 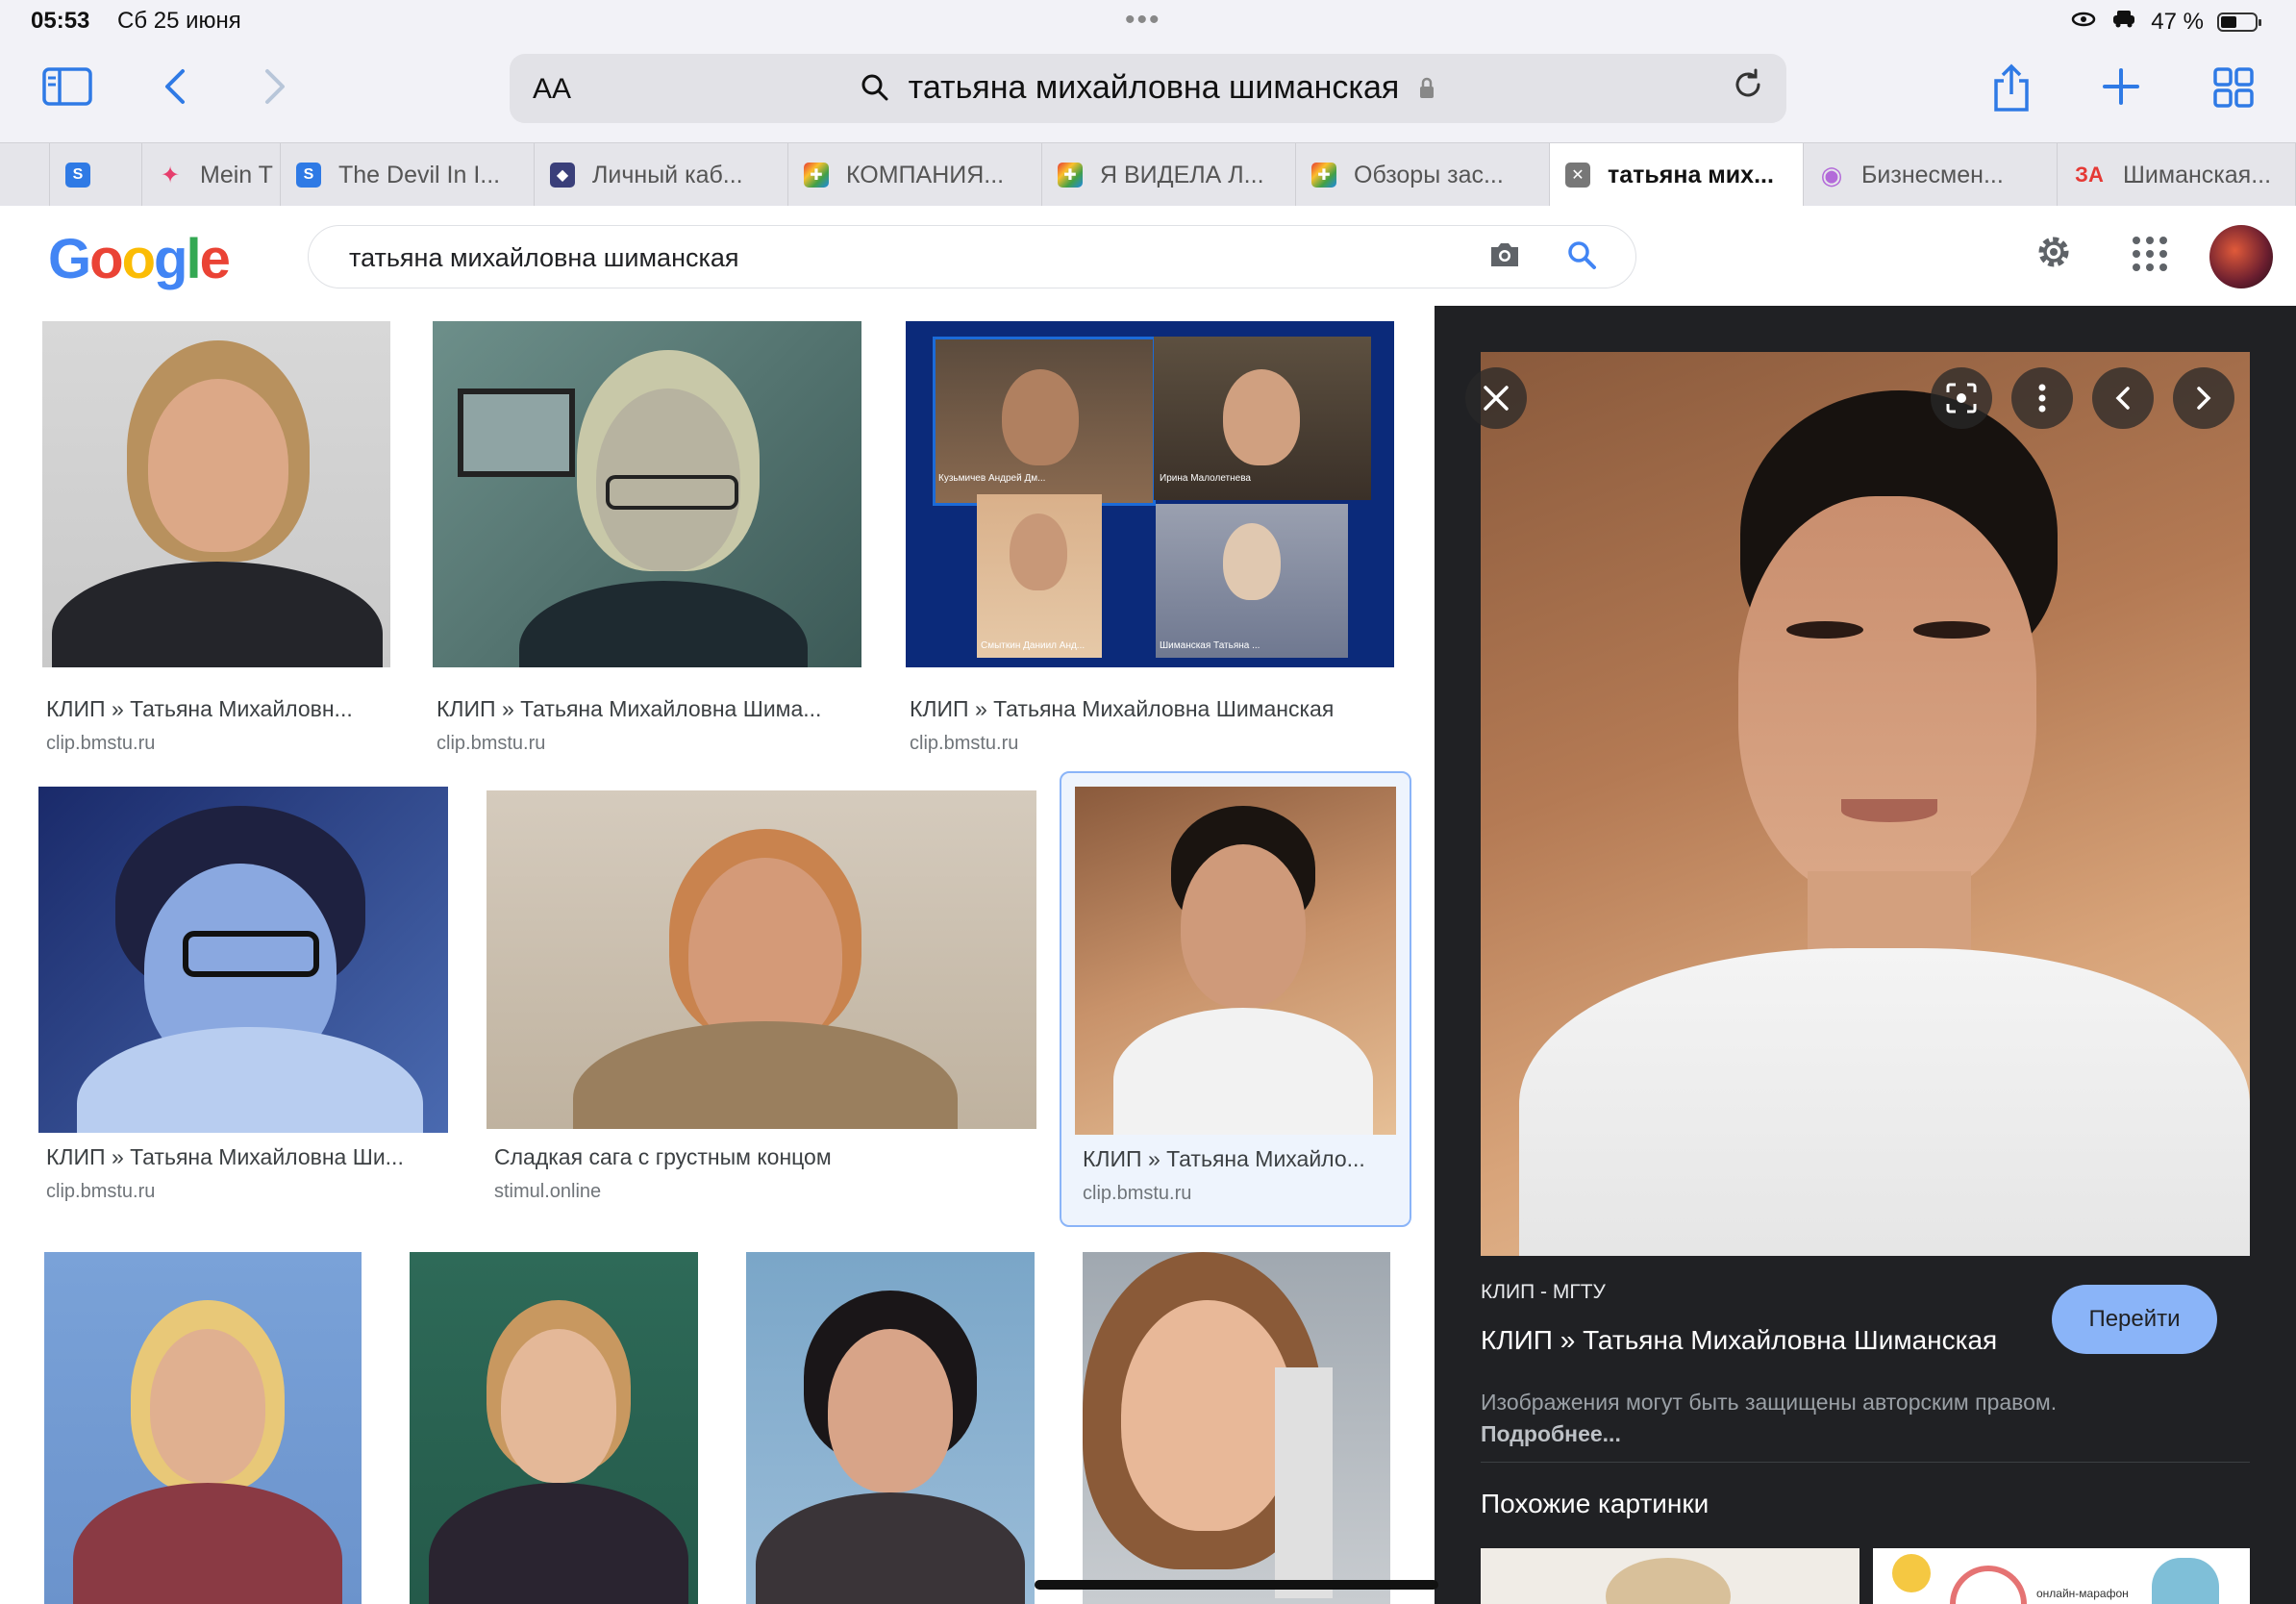 What do you see at coordinates (2241, 256) in the screenshot?
I see `avatar` at bounding box center [2241, 256].